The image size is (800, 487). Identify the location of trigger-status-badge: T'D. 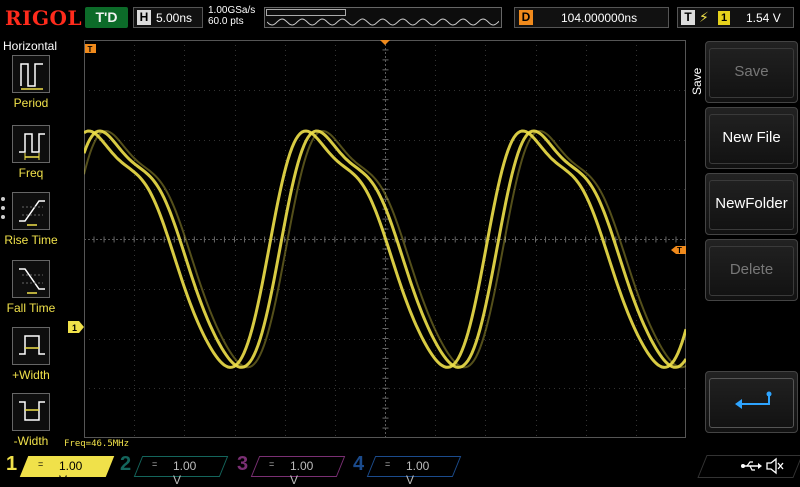
(106, 17).